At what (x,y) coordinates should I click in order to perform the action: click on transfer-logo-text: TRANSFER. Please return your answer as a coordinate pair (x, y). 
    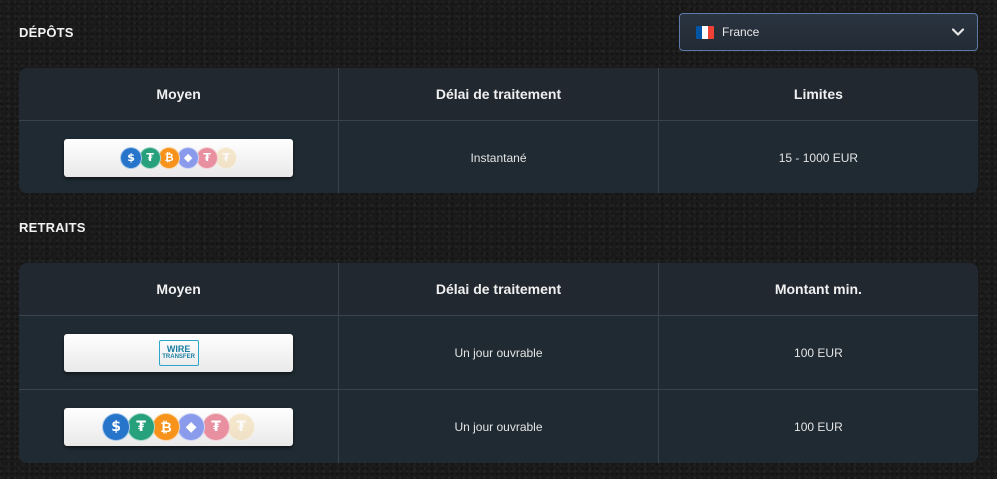
    Looking at the image, I should click on (178, 357).